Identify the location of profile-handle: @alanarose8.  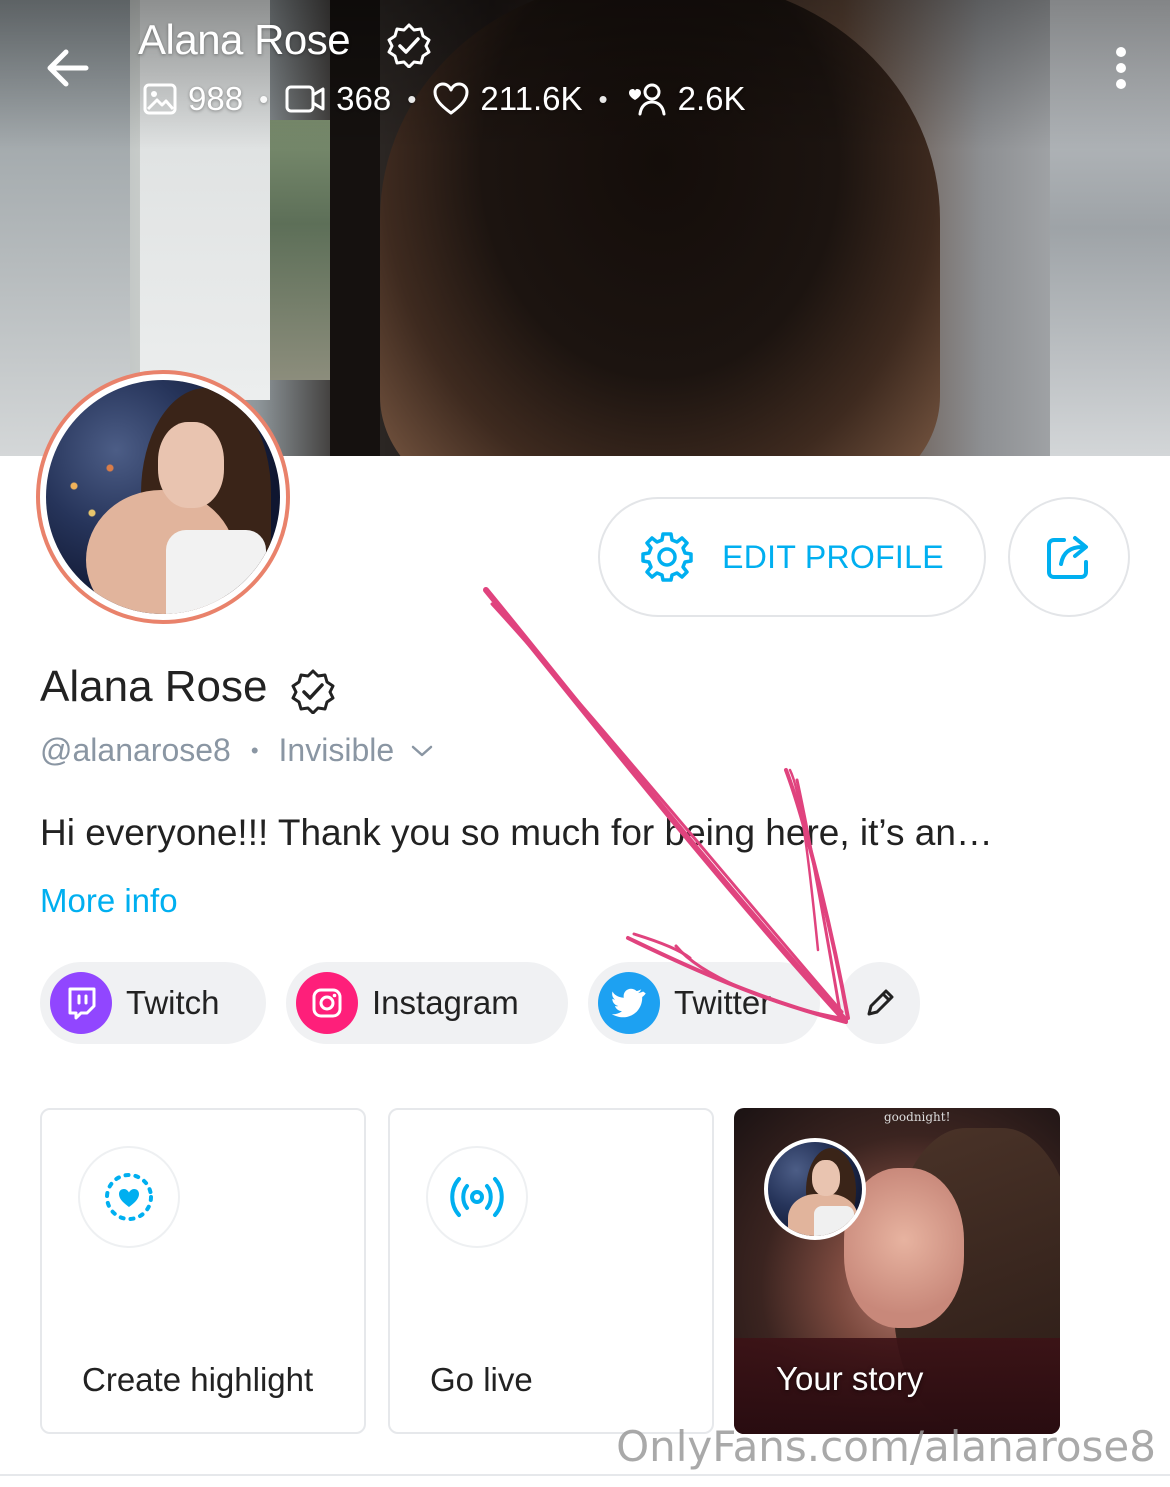
(135, 750).